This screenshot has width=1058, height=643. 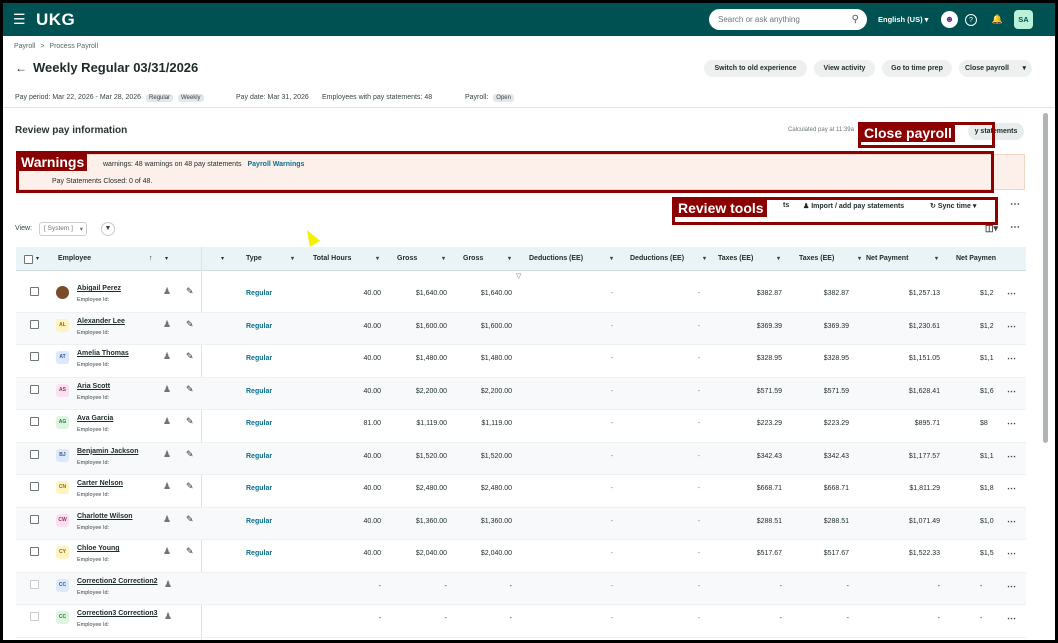 What do you see at coordinates (1045, 278) in the screenshot?
I see `vertical-scrollbar` at bounding box center [1045, 278].